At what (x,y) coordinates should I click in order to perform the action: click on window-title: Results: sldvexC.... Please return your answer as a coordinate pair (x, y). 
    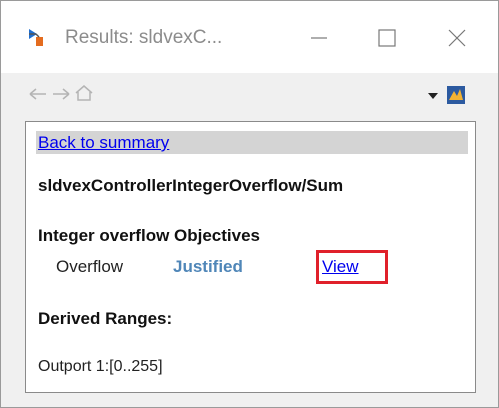
    Looking at the image, I should click on (144, 37).